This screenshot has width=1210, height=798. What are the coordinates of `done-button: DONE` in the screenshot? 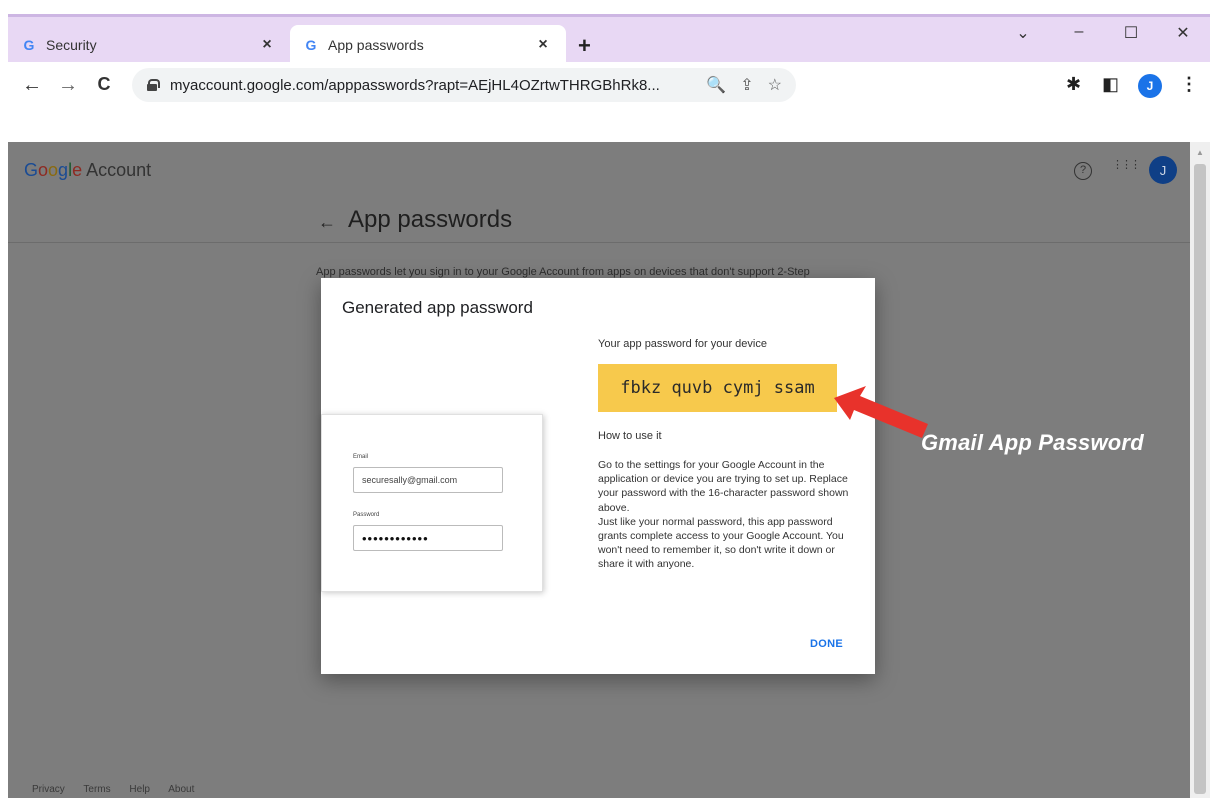 It's located at (826, 644).